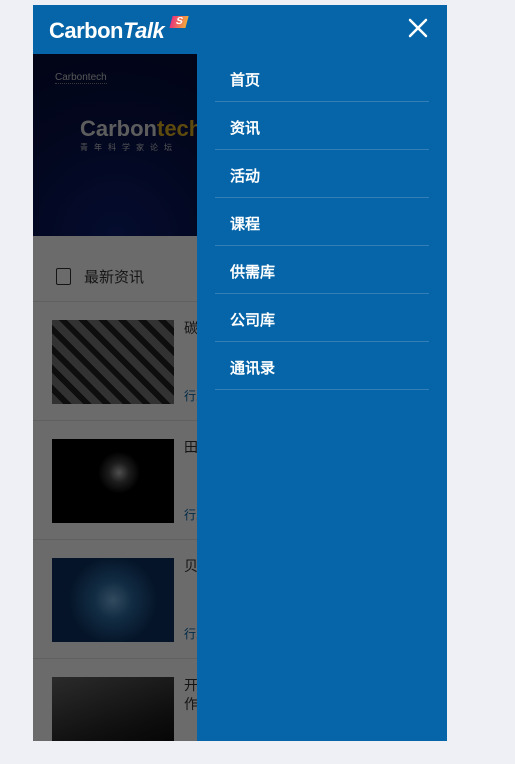 This screenshot has height=764, width=515. Describe the element at coordinates (240, 29) in the screenshot. I see `header: CarbonTalk S` at that location.